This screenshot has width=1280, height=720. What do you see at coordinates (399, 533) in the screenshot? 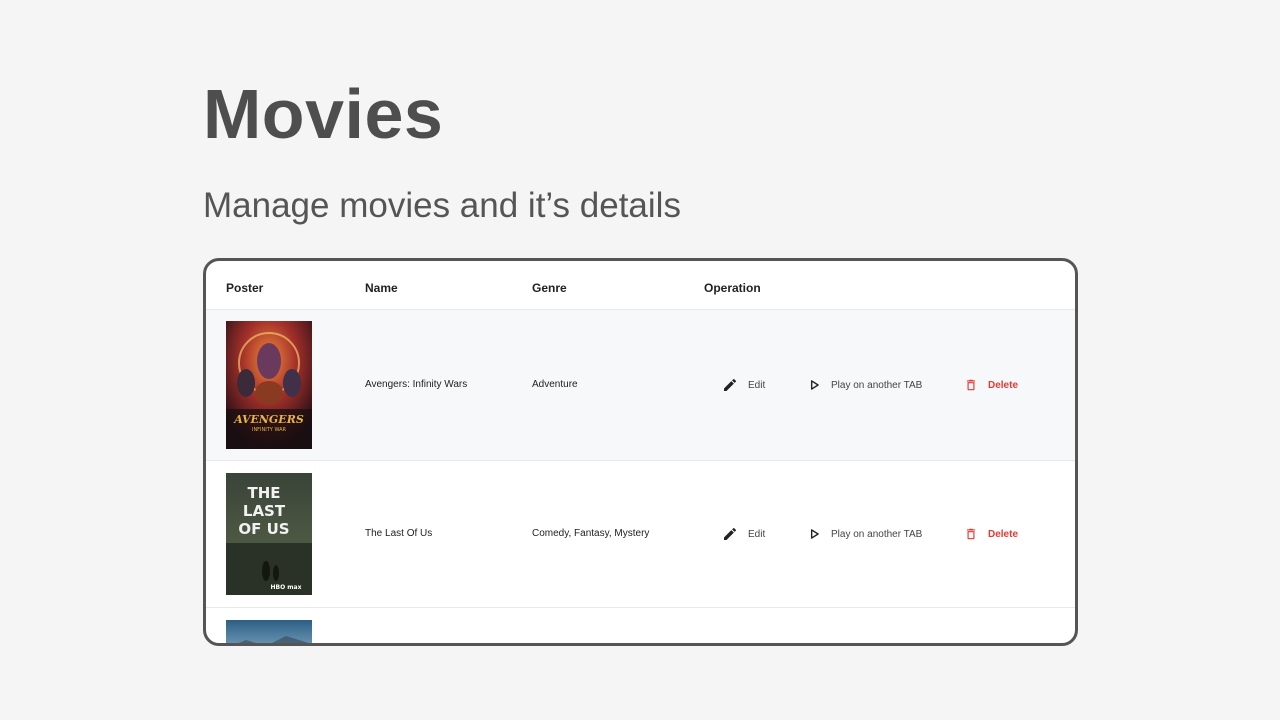
I see `movie-name: The Last Of Us` at bounding box center [399, 533].